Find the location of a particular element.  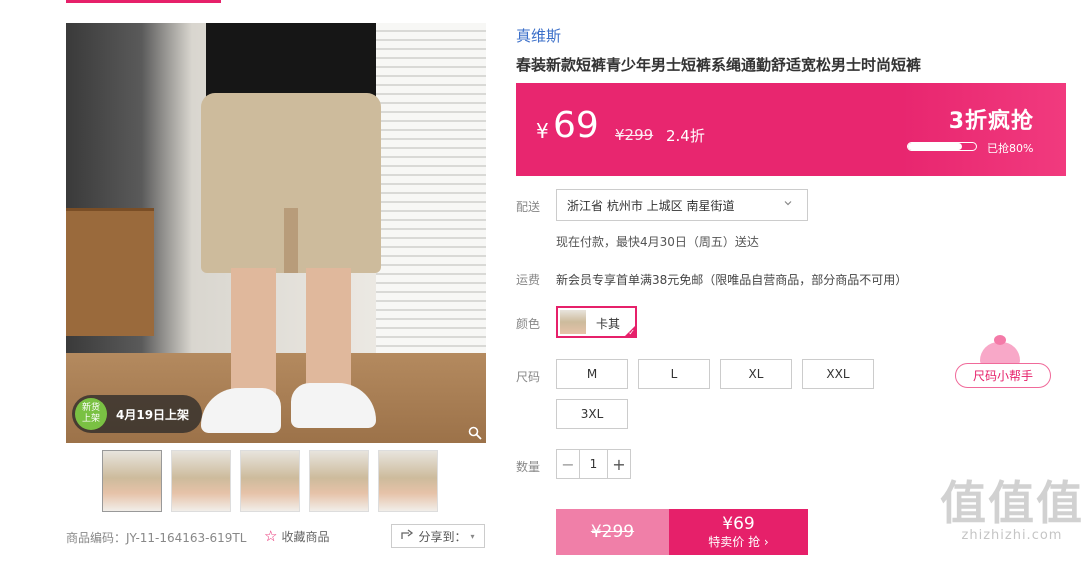

currency-symbol: ¥ is located at coordinates (542, 131).